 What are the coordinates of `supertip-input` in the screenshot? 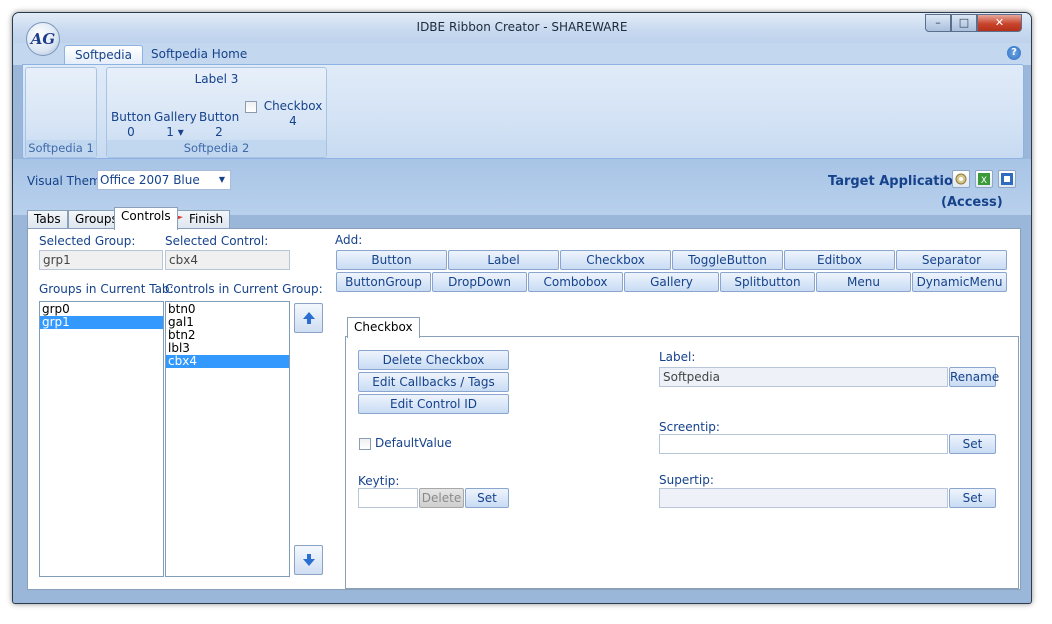 It's located at (803, 498).